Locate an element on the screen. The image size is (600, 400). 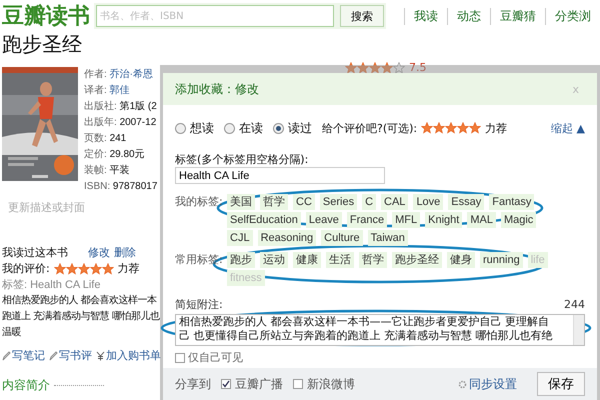
info-label: 定价: is located at coordinates (95, 154).